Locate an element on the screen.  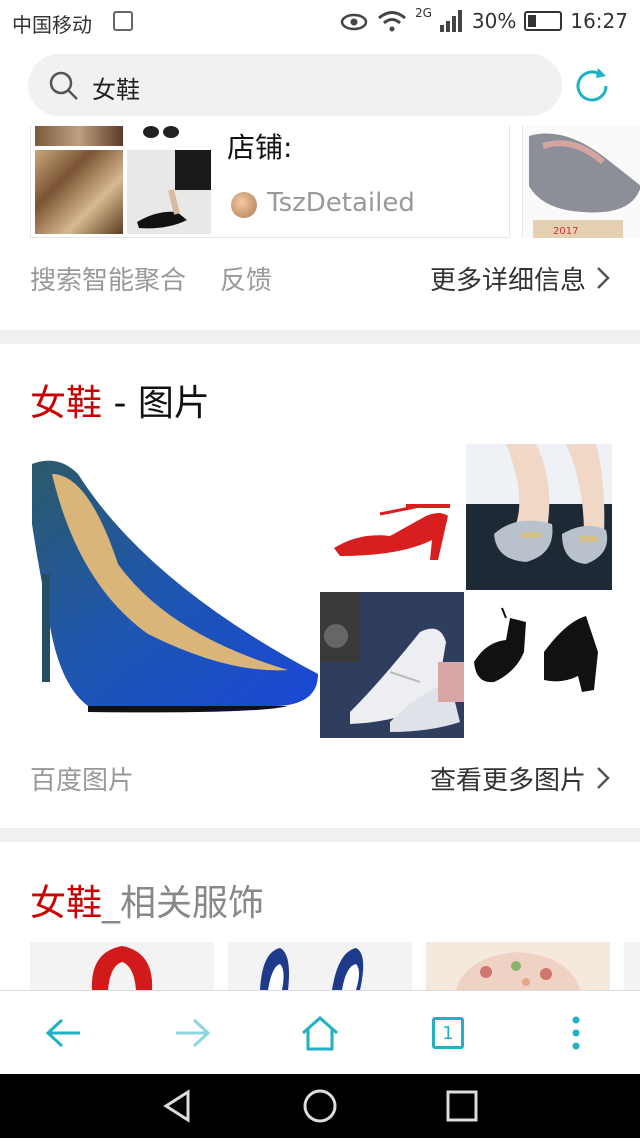
related-item-shoes is located at coordinates (320, 966).